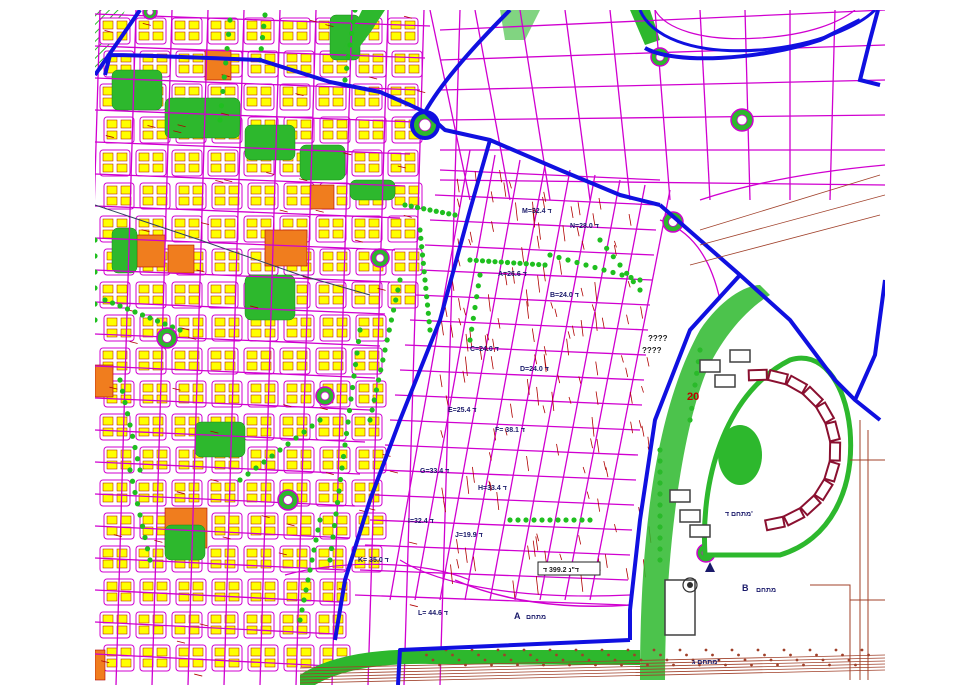  I want to click on zone-label-l: L= 44.6 ד, so click(433, 613).